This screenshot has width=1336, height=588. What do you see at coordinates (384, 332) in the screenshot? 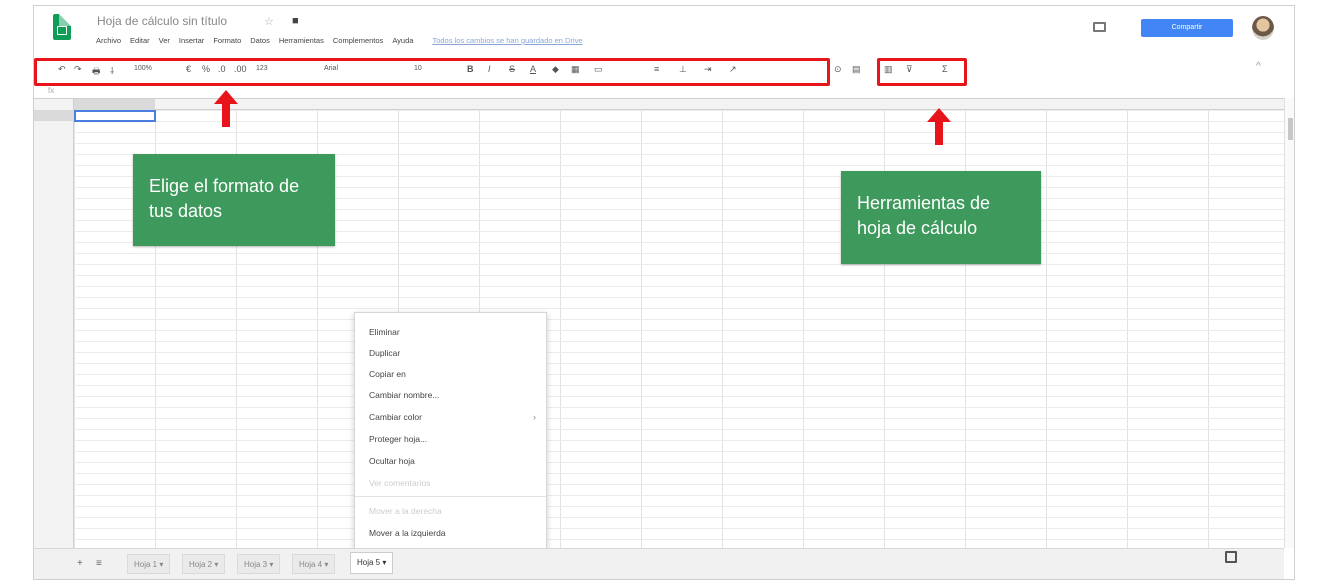
I see `ctx-delete: Eliminar` at bounding box center [384, 332].